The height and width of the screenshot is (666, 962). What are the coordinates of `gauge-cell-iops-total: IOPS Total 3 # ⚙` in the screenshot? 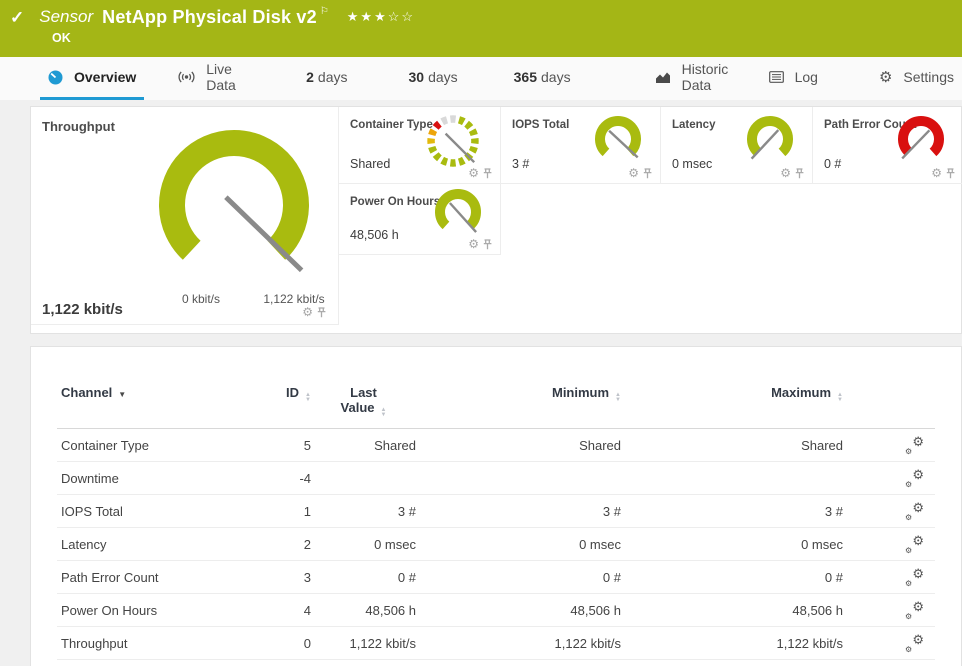 It's located at (581, 145).